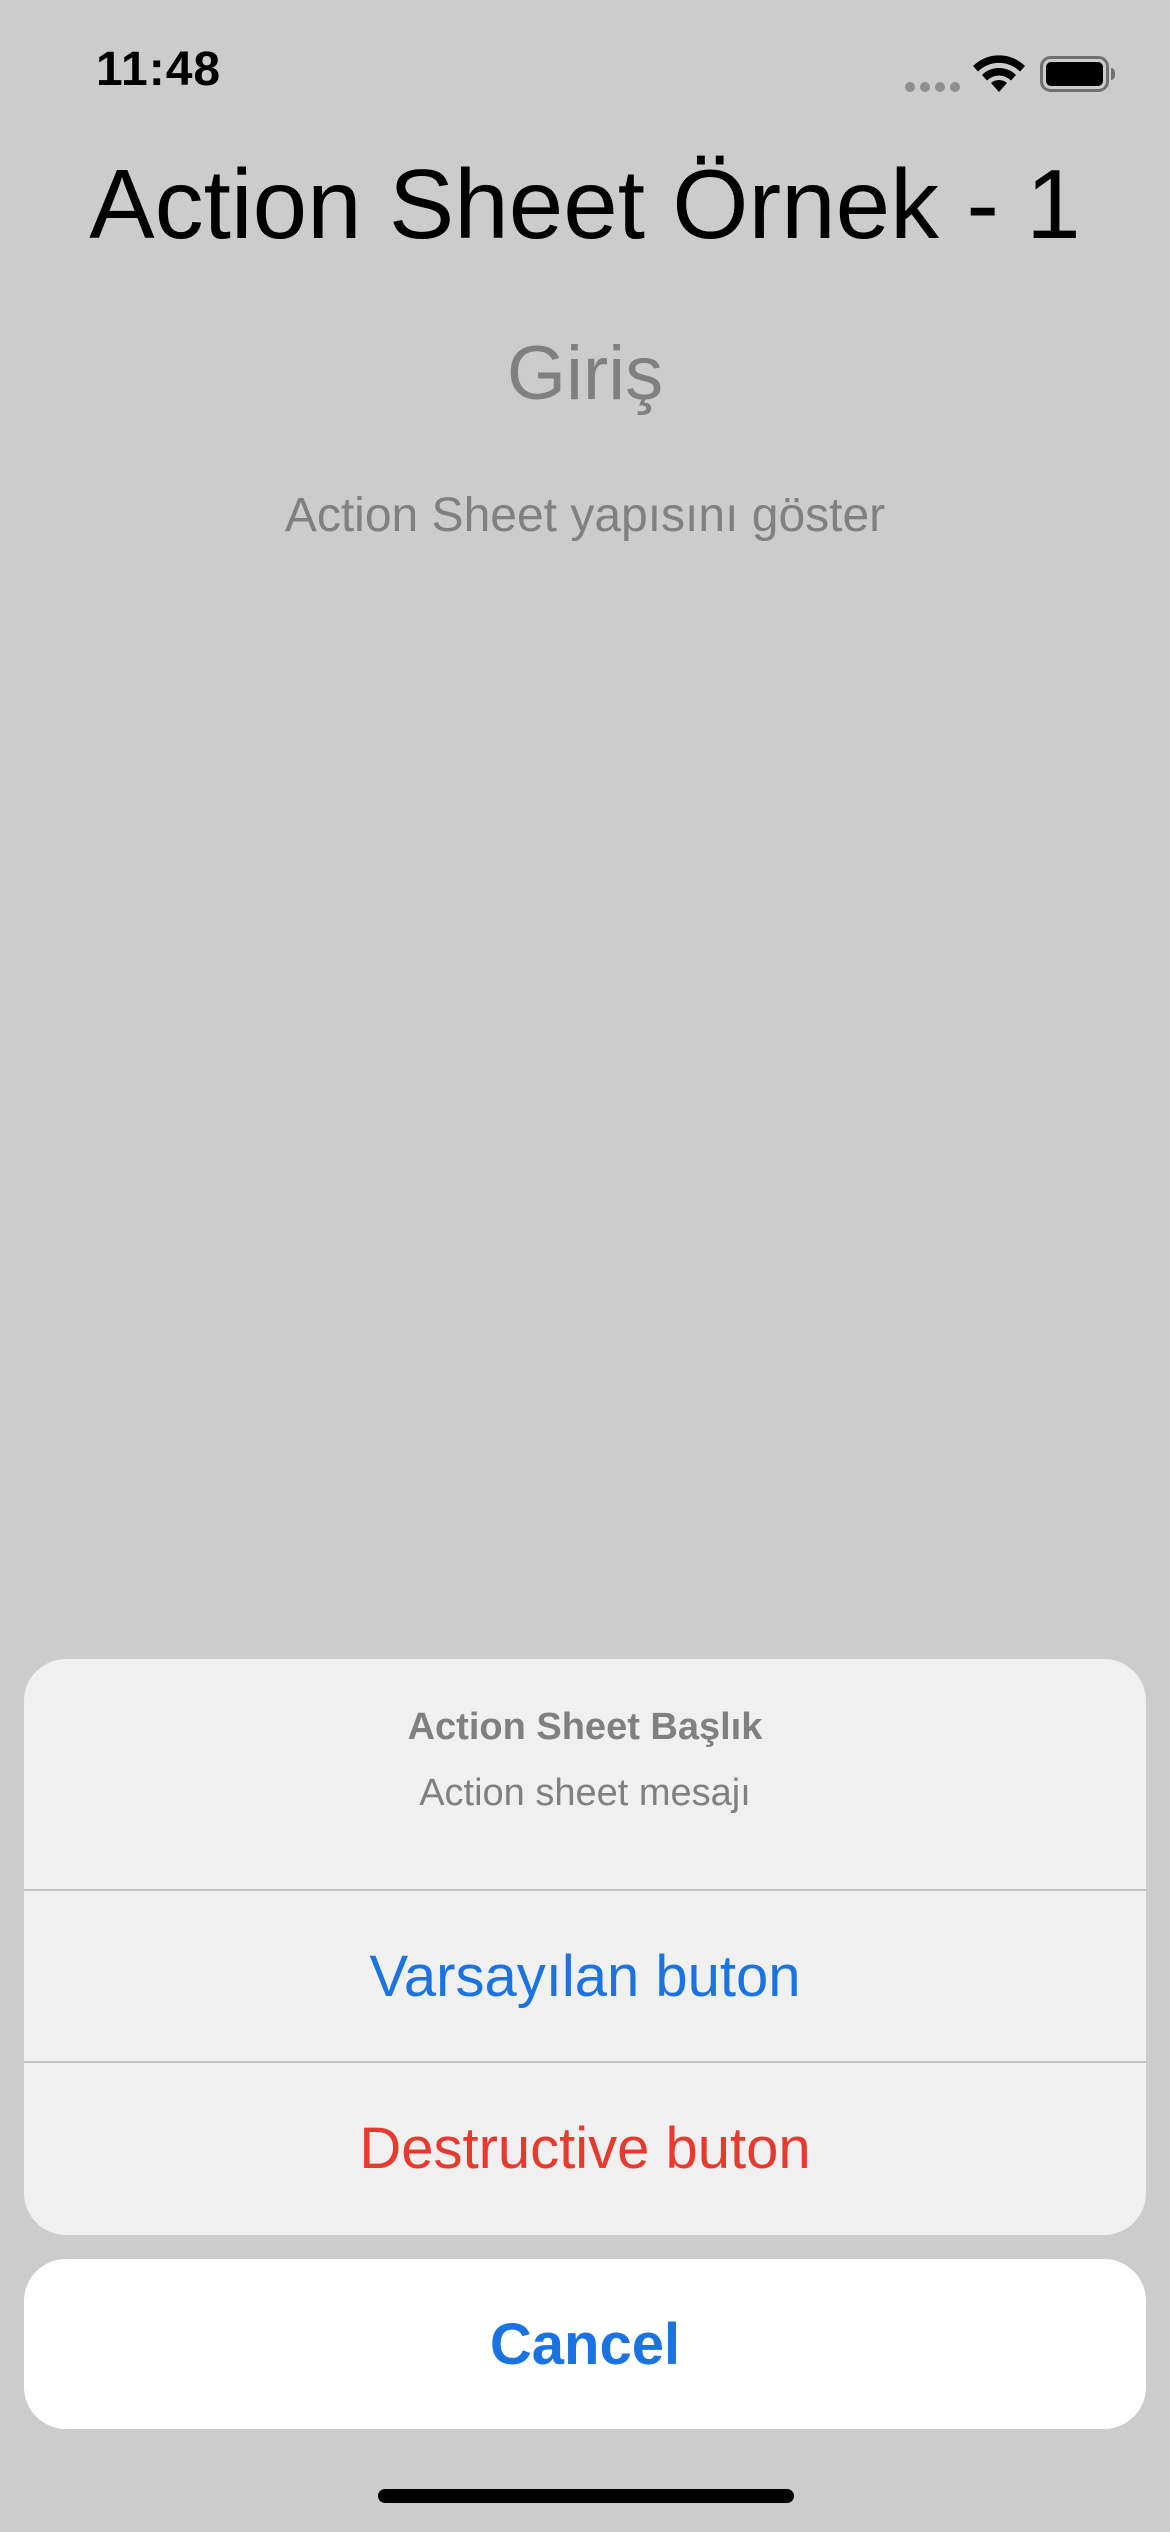  Describe the element at coordinates (159, 69) in the screenshot. I see `status-time: 11:48` at that location.